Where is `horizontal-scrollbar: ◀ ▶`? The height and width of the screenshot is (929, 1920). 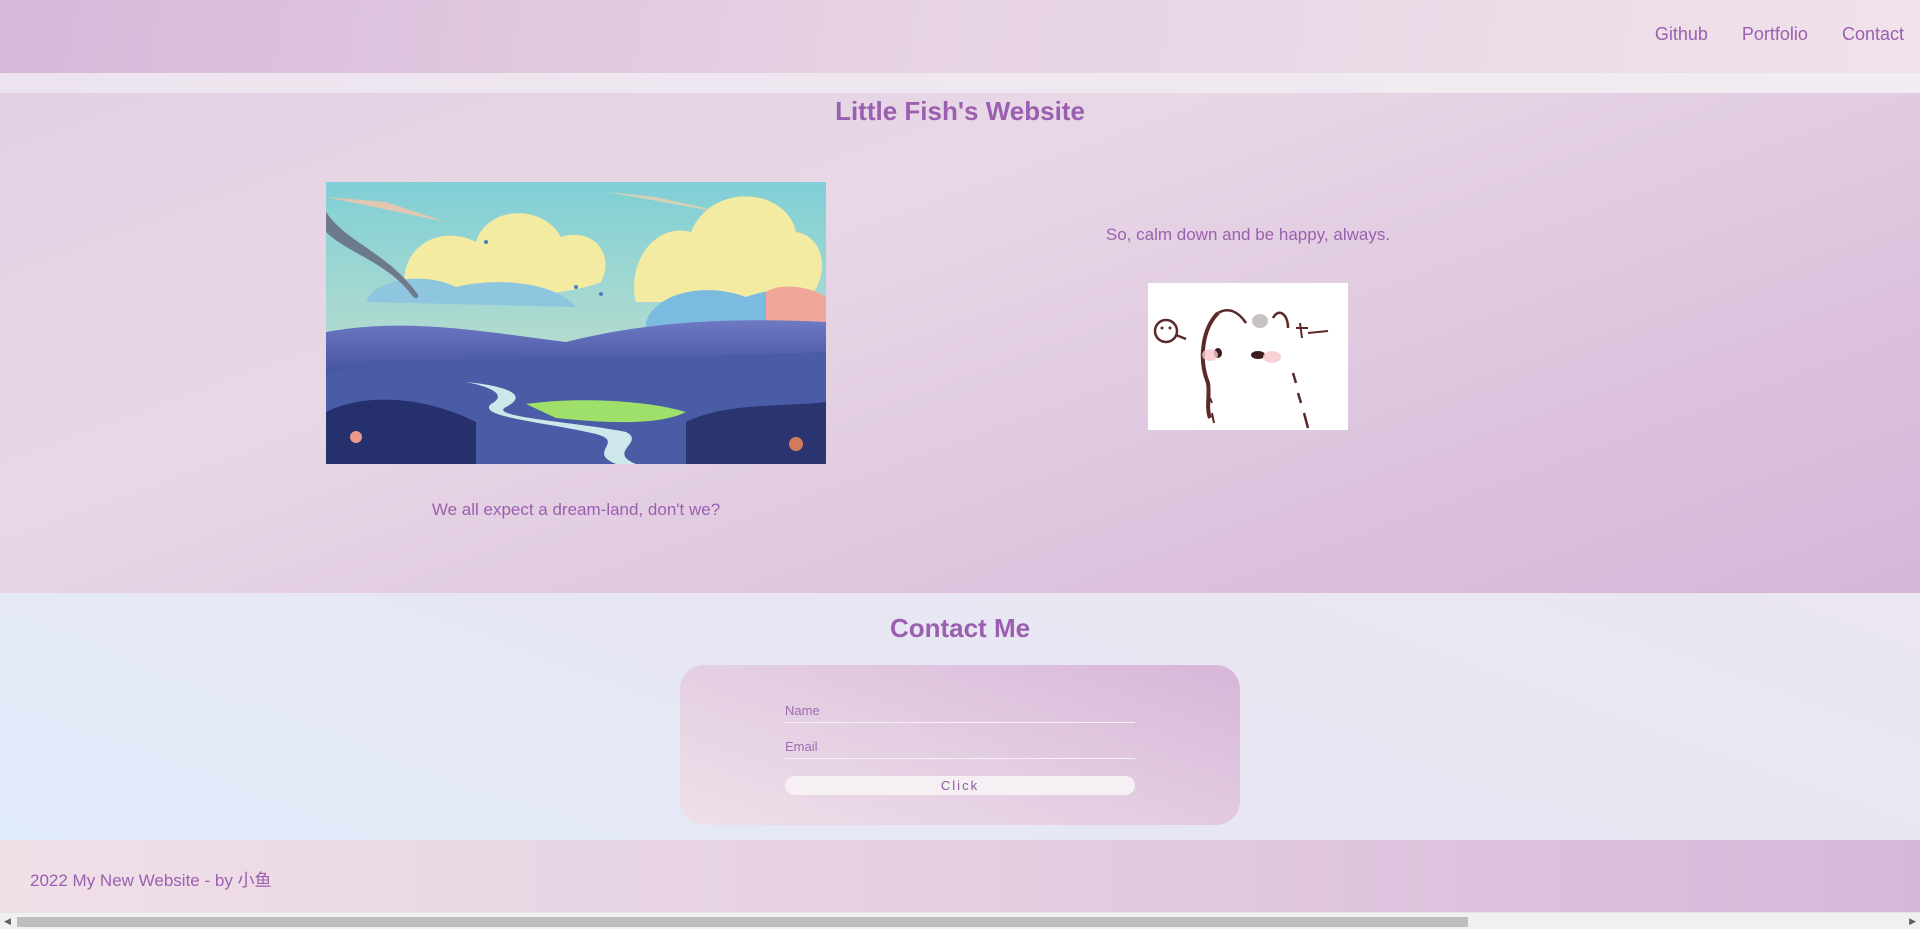 horizontal-scrollbar: ◀ ▶ is located at coordinates (960, 920).